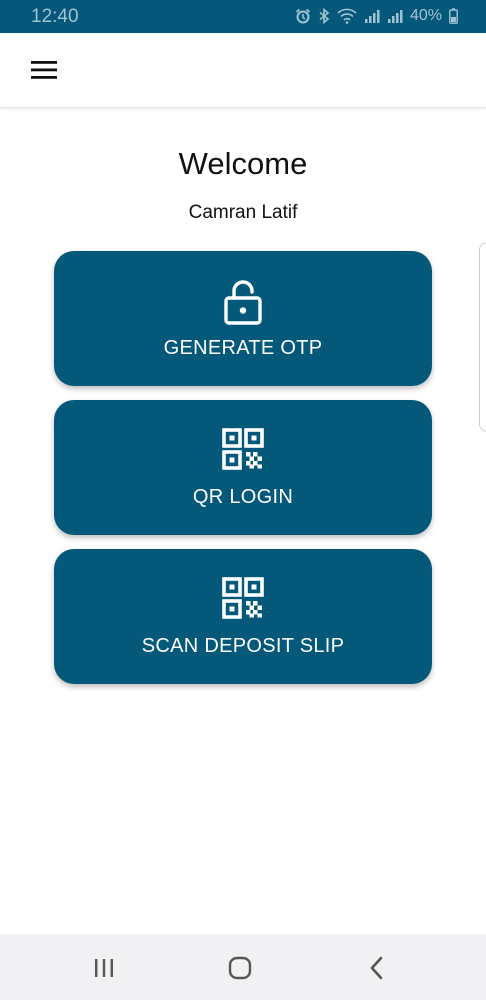 Image resolution: width=486 pixels, height=1000 pixels. I want to click on app-bar, so click(243, 70).